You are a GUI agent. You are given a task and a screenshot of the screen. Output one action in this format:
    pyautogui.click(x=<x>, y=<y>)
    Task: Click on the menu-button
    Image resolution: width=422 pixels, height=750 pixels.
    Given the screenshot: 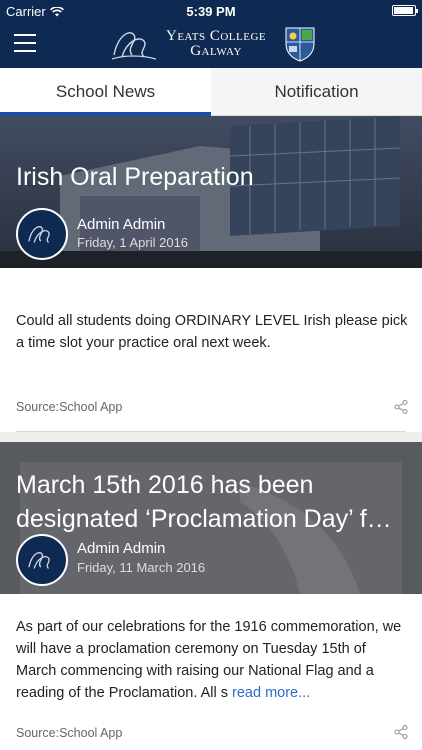 What is the action you would take?
    pyautogui.click(x=25, y=43)
    